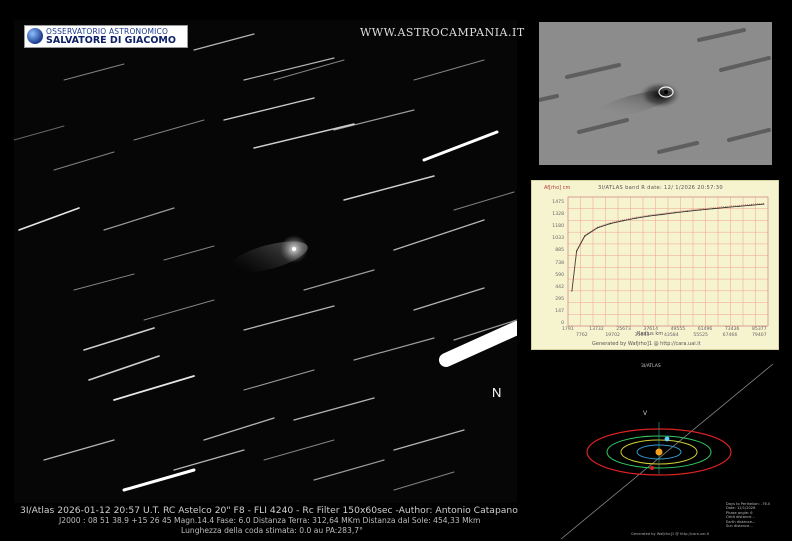  I want to click on y-tick-label: 1328, so click(558, 215).